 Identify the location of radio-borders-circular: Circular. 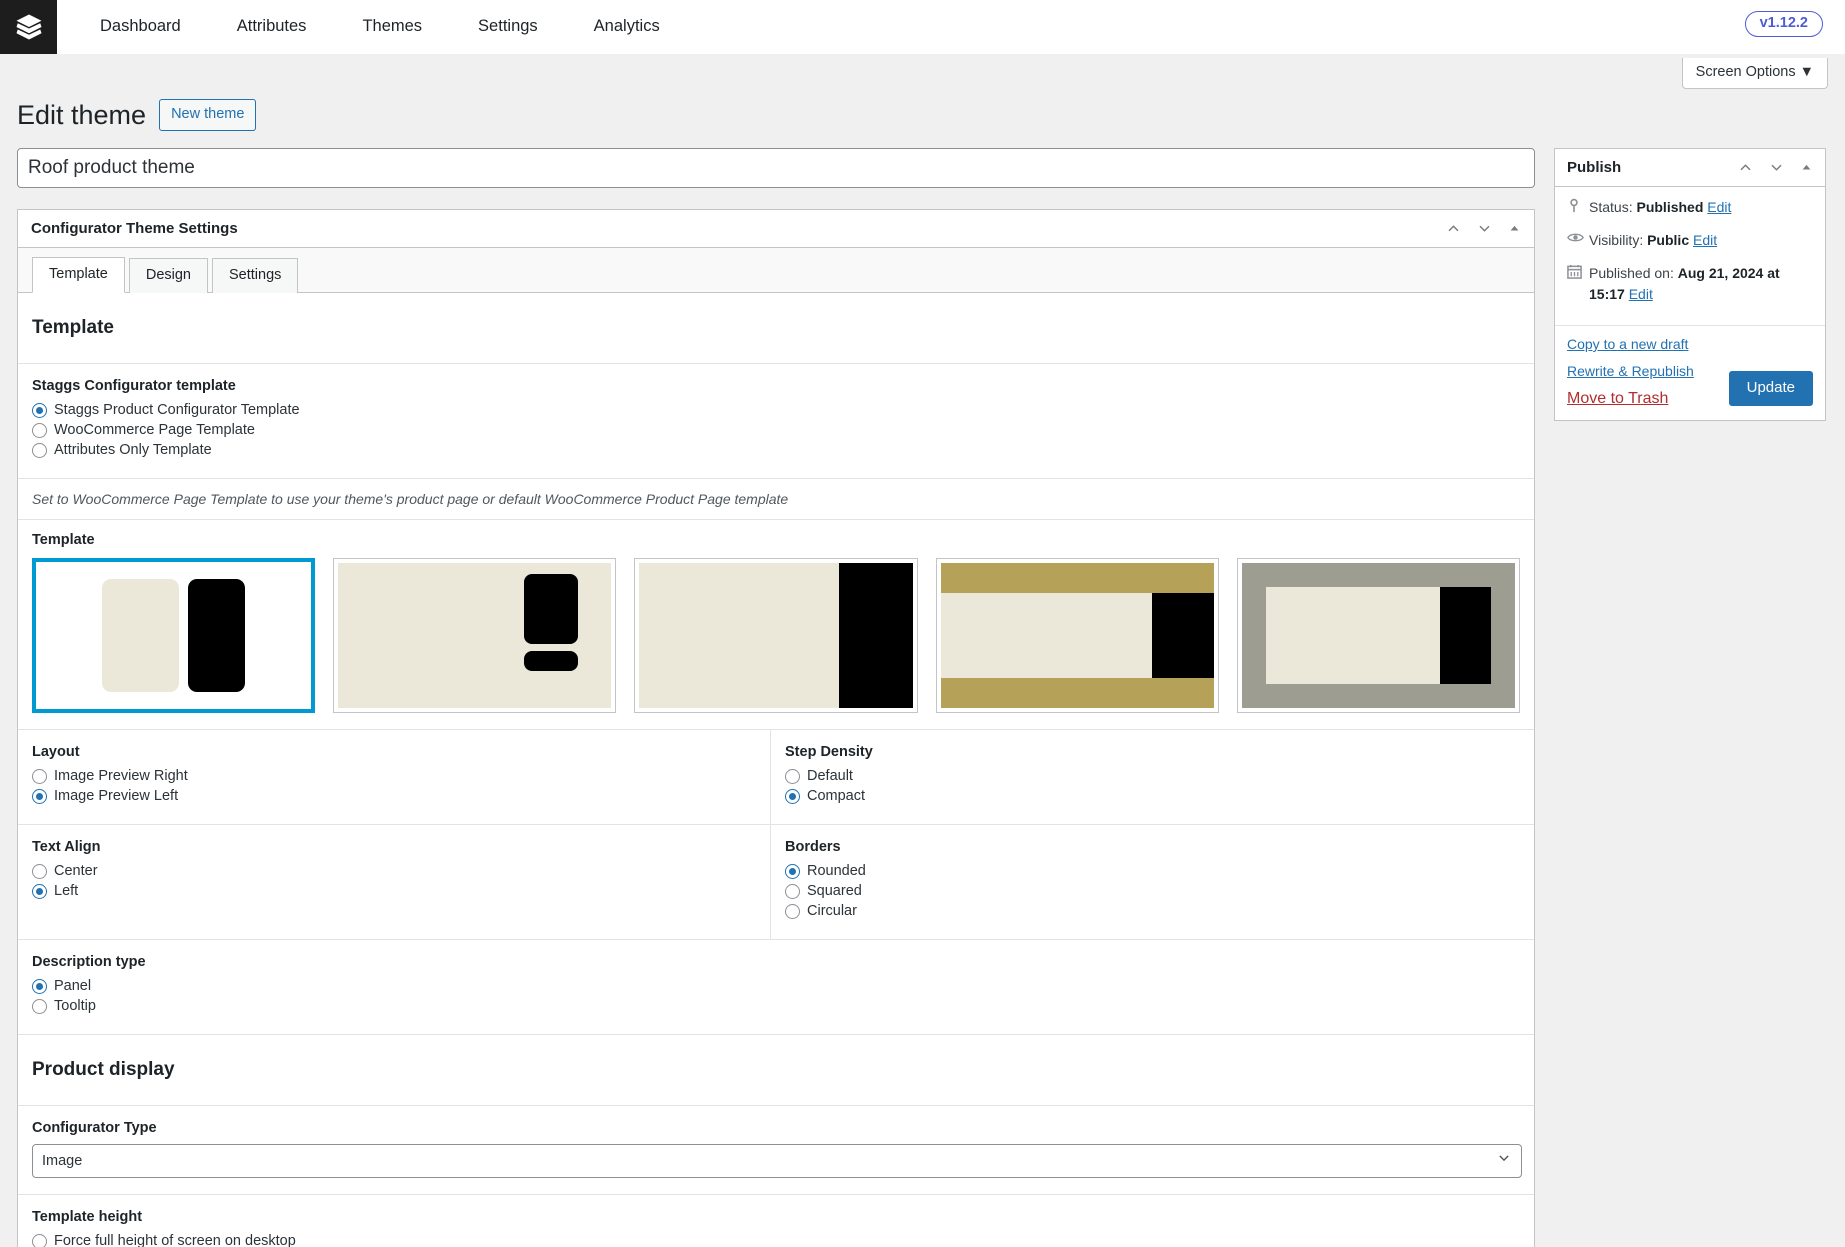
(1159, 911).